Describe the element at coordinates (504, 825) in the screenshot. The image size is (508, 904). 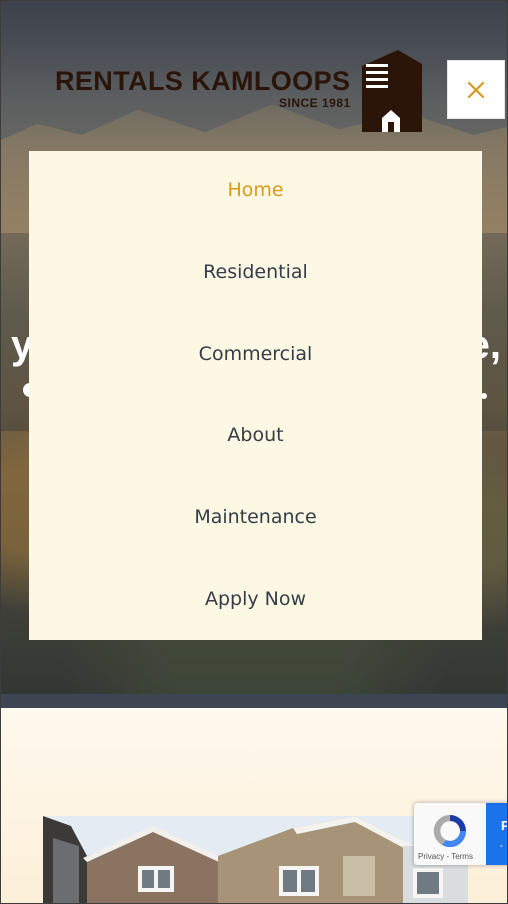
I see `recaptcha-badge-text: P` at that location.